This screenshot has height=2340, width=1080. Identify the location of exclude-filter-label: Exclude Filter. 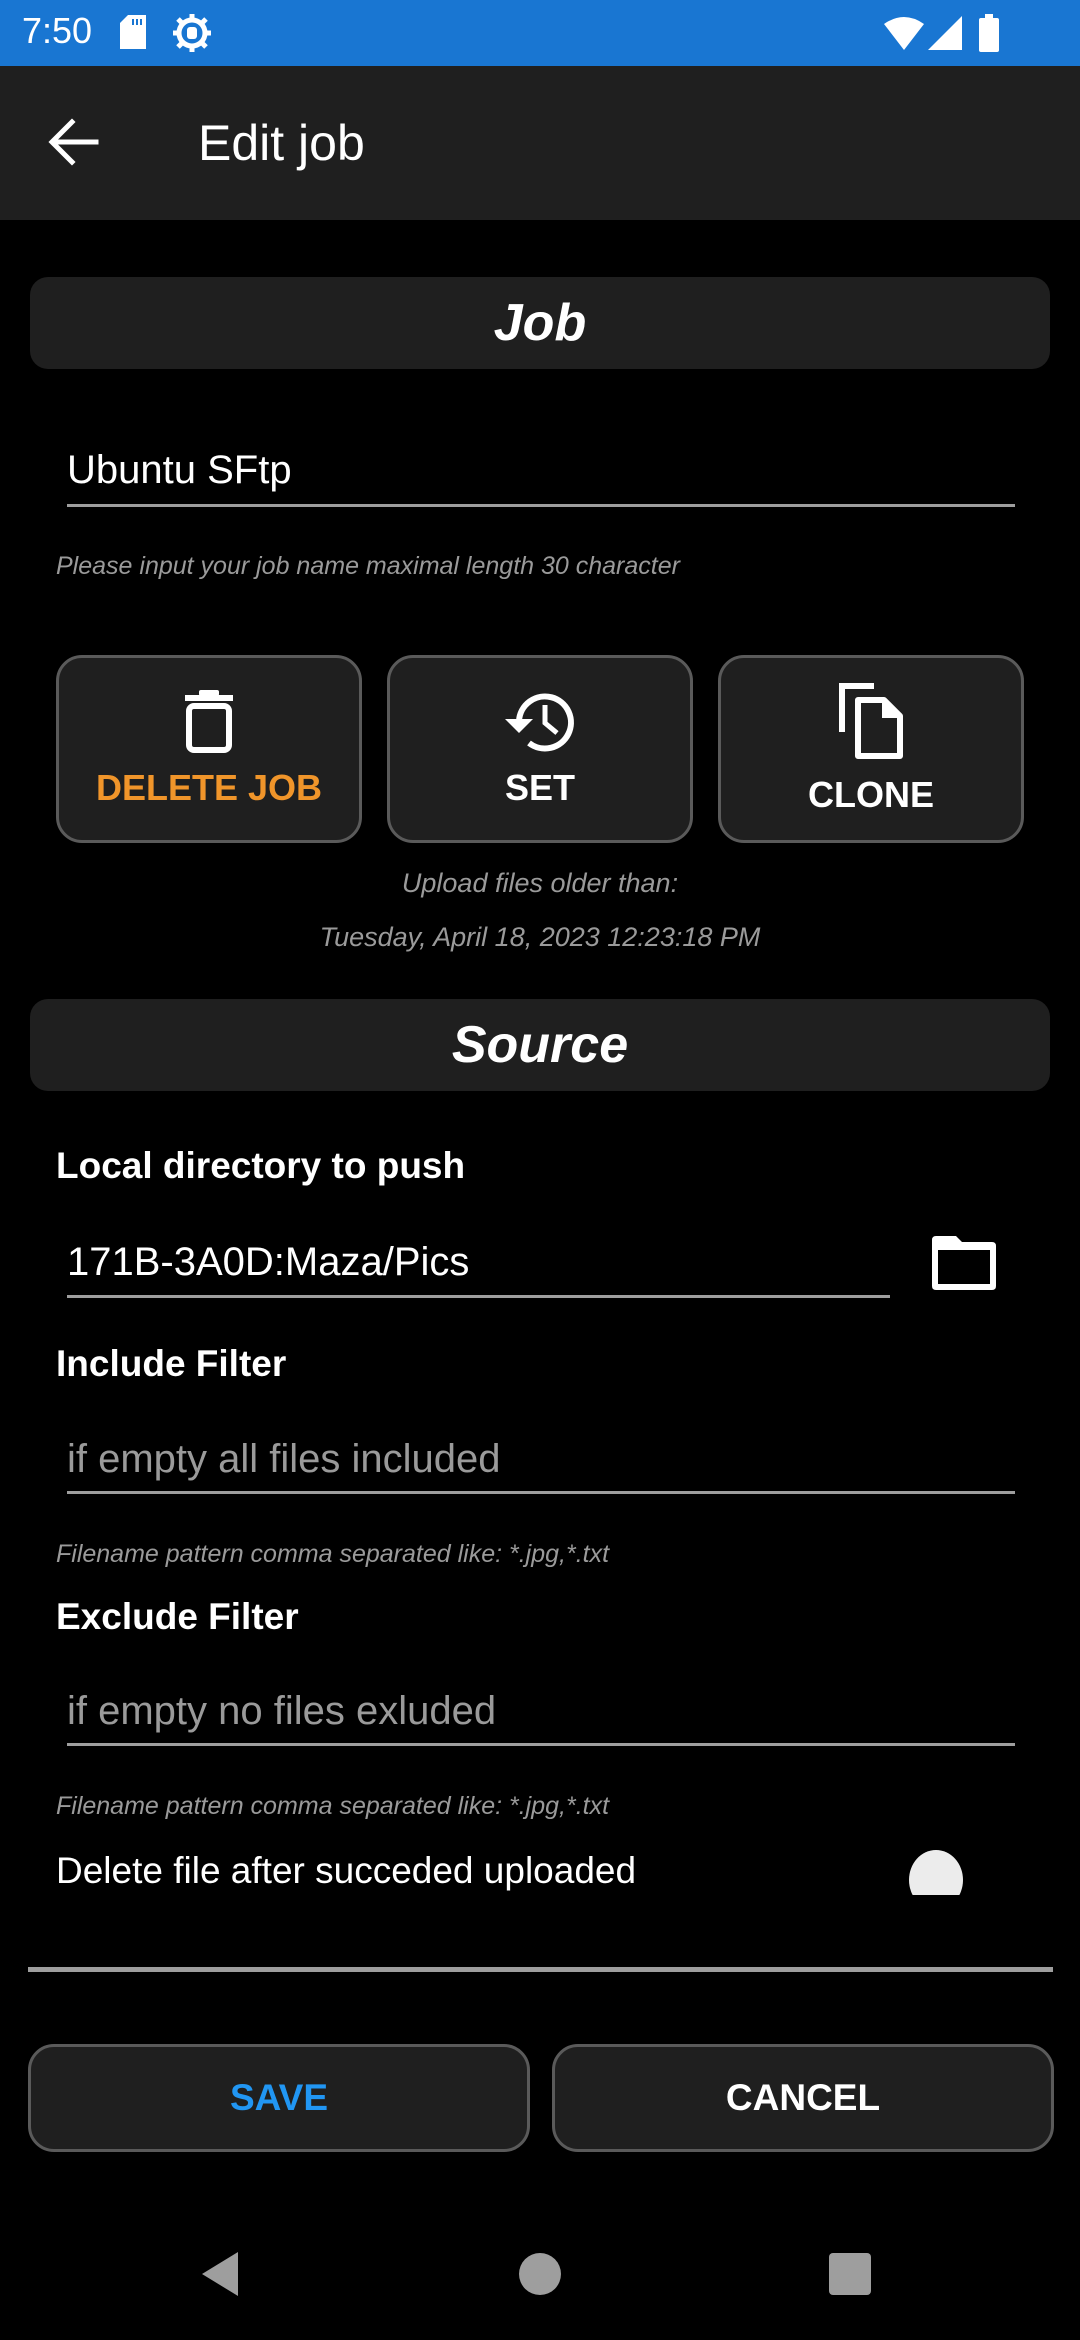
(177, 1616).